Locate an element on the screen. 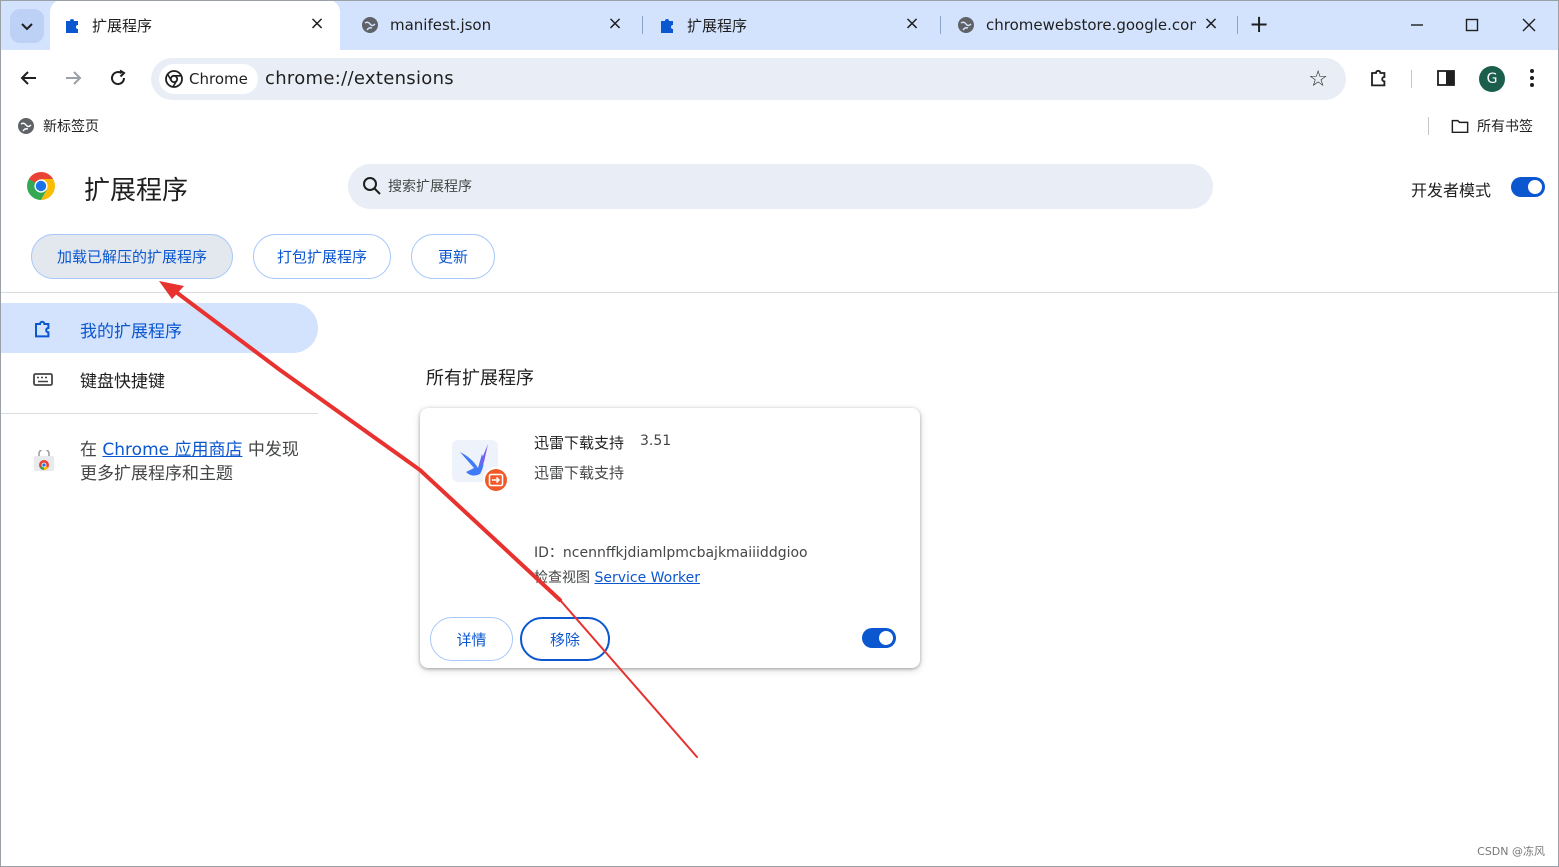 The height and width of the screenshot is (867, 1559). extensions-header: 扩展程序 开发者模式 is located at coordinates (779, 186).